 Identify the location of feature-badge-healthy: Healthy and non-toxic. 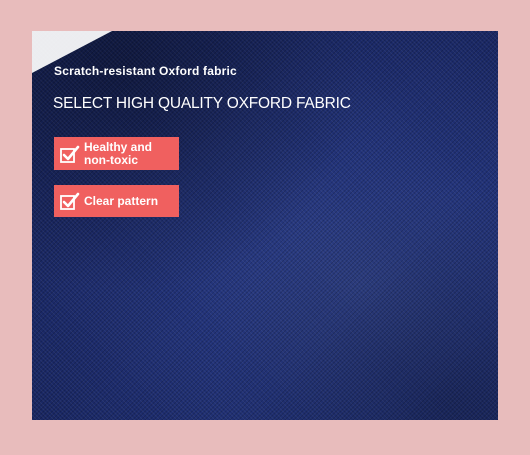
(116, 153).